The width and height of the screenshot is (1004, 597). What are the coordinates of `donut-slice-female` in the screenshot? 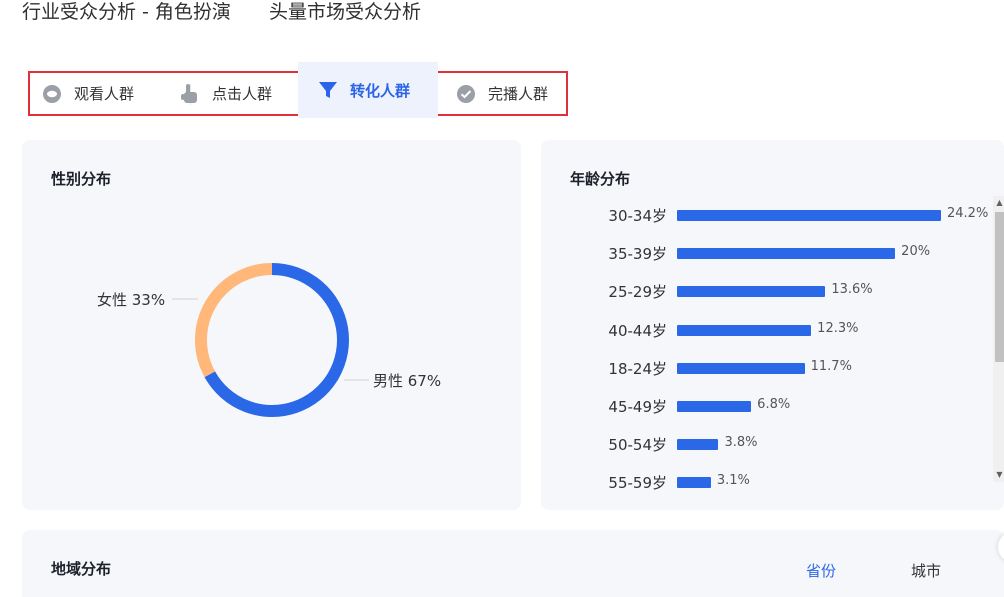 It's located at (234, 320).